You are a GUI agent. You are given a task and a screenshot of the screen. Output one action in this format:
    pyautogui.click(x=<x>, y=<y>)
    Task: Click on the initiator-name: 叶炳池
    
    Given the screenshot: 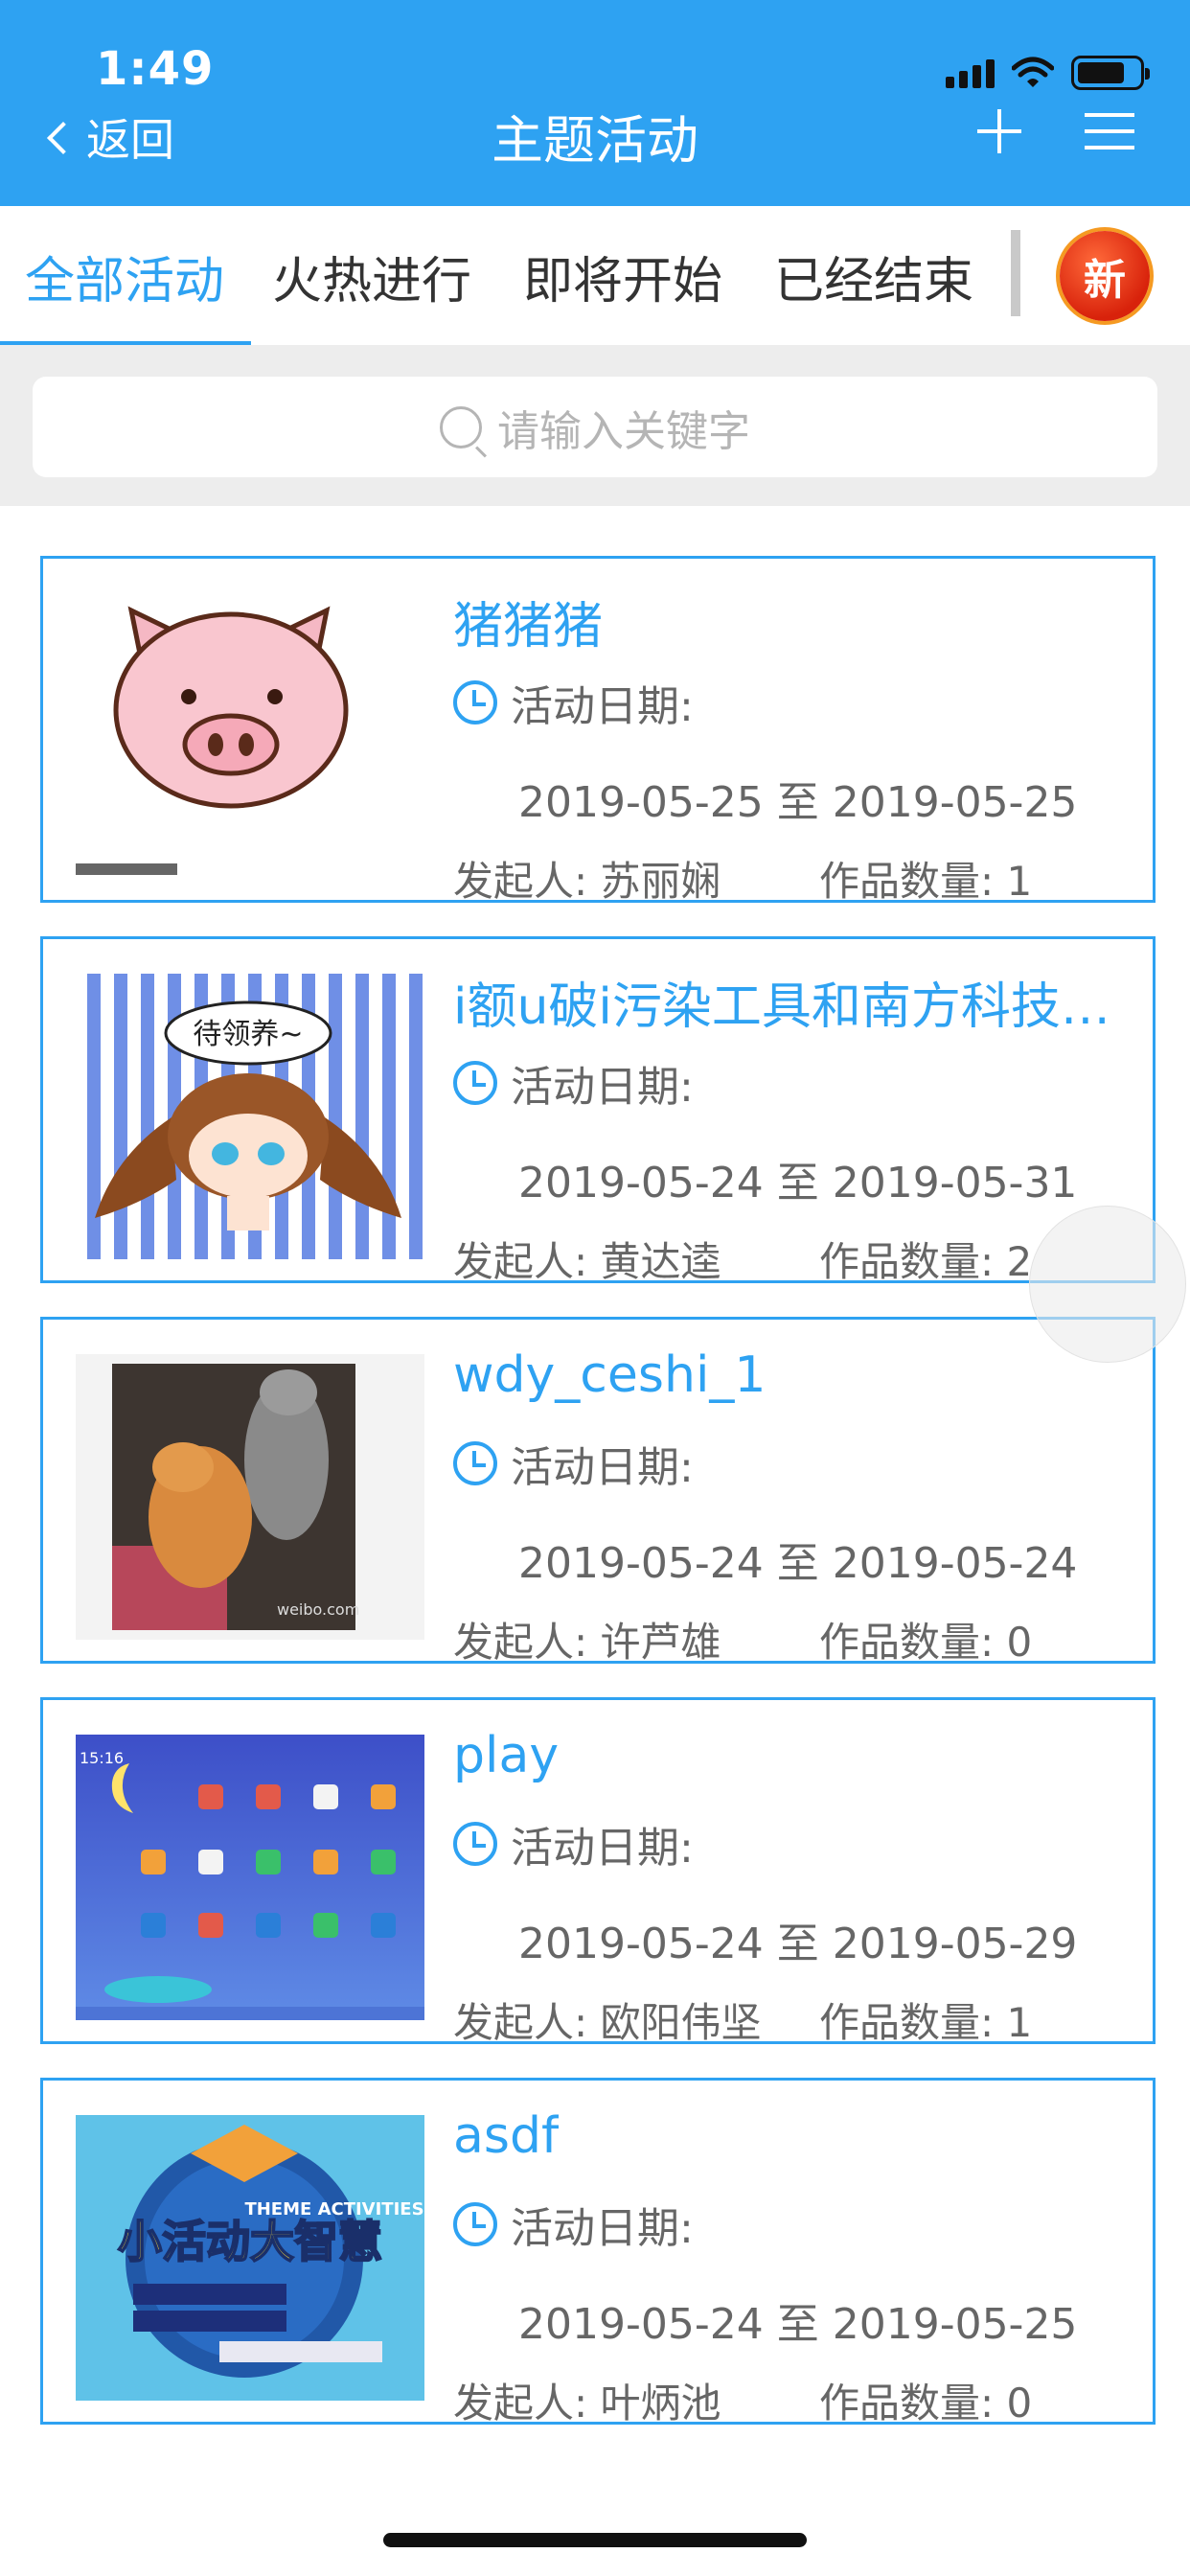 What is the action you would take?
    pyautogui.click(x=661, y=2403)
    